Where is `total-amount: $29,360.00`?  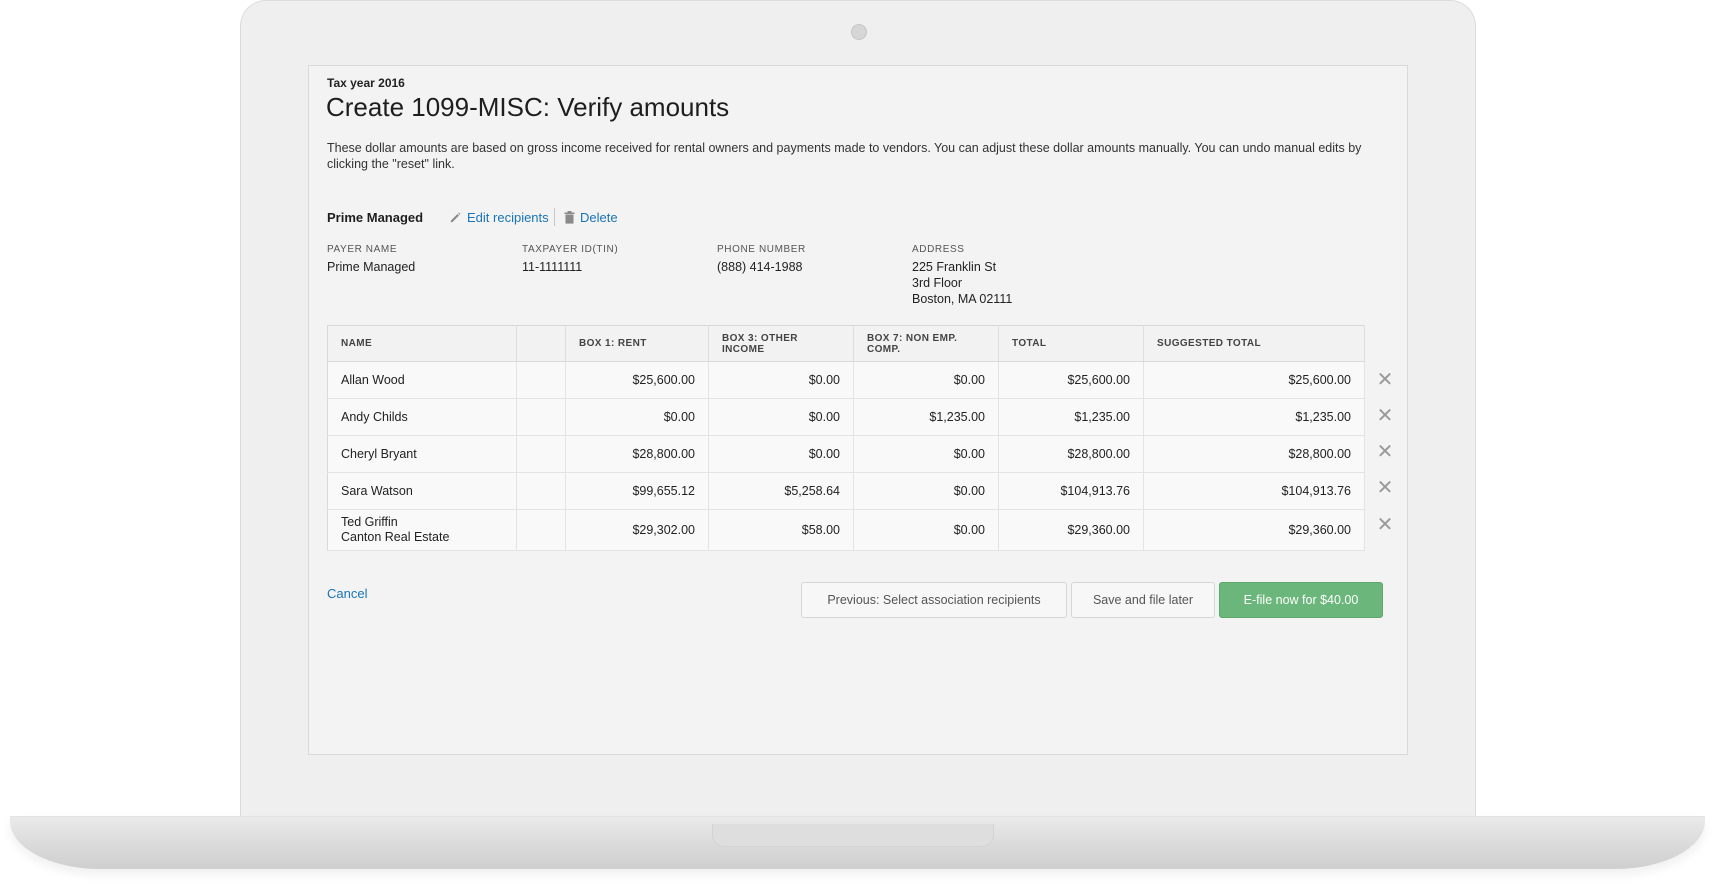 total-amount: $29,360.00 is located at coordinates (1071, 530).